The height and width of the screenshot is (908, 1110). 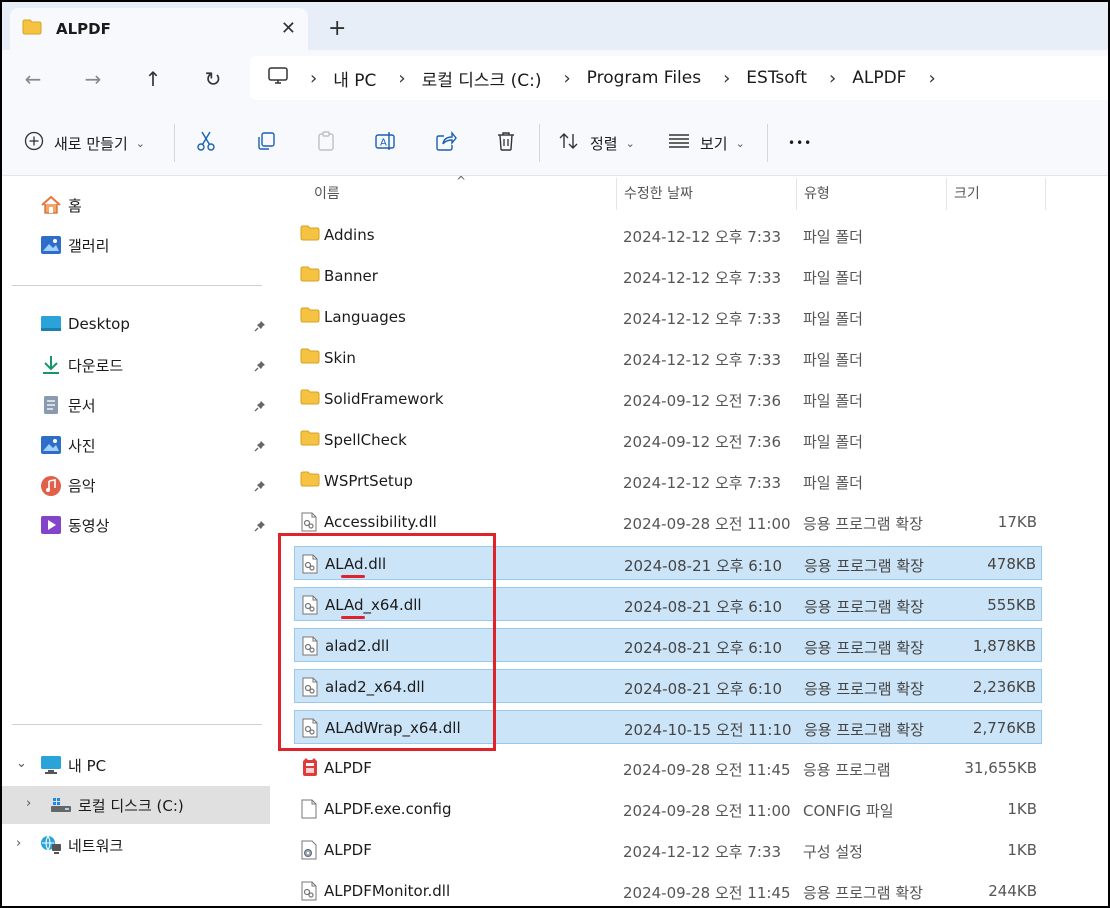 I want to click on rename-button: A, so click(x=385, y=143).